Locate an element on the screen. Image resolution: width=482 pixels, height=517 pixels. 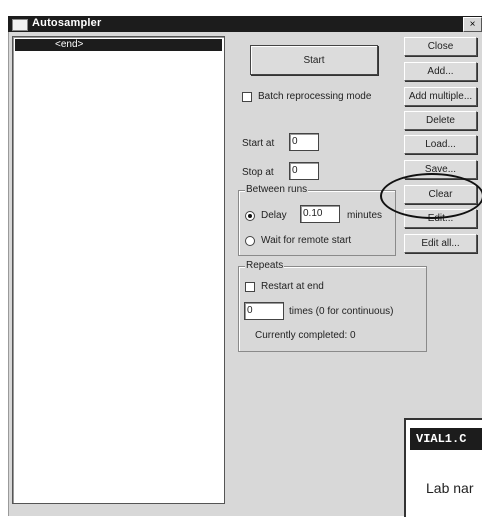
vial-panel: VIAL1.C Lab nar is located at coordinates (443, 467).